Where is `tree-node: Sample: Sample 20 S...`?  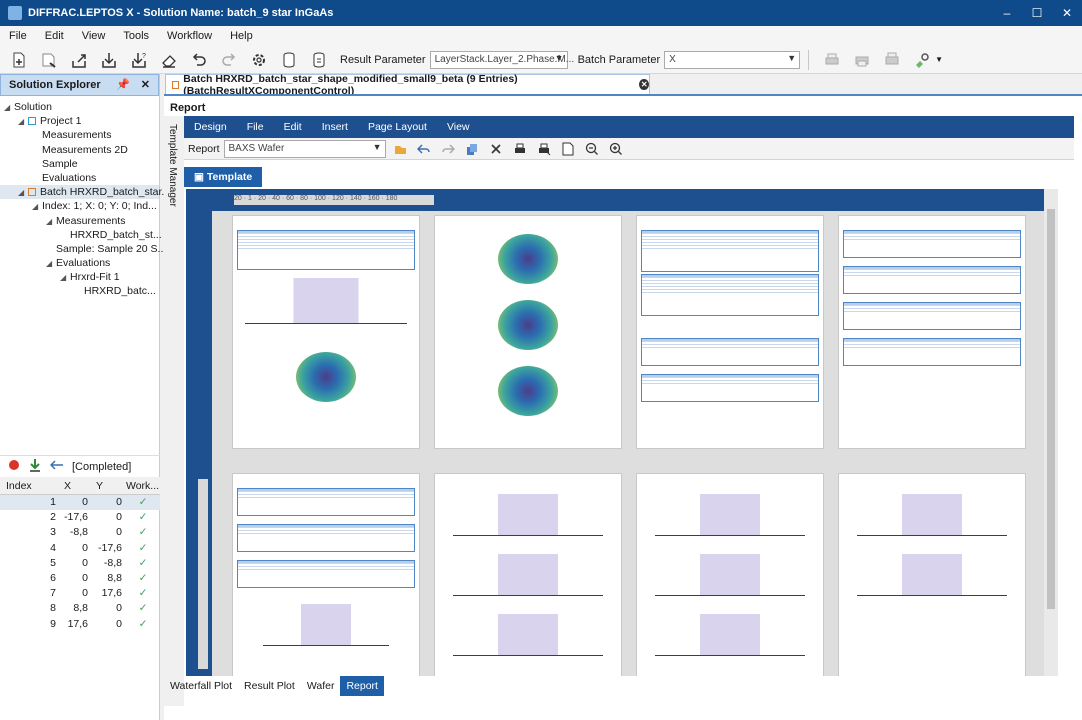
tree-node: Sample: Sample 20 S... is located at coordinates (83, 249).